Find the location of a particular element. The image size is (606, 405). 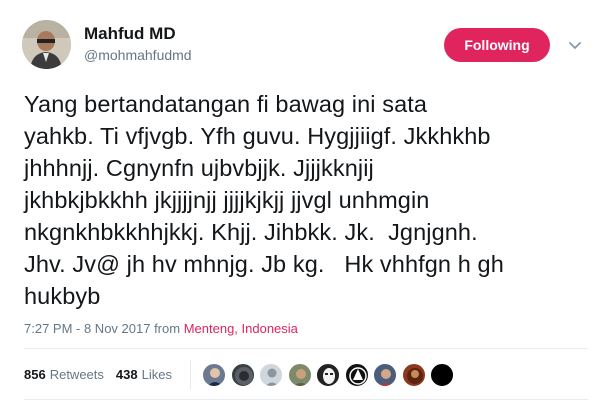

tweet-stats: 856 Retweets 438 Likes is located at coordinates (98, 374).